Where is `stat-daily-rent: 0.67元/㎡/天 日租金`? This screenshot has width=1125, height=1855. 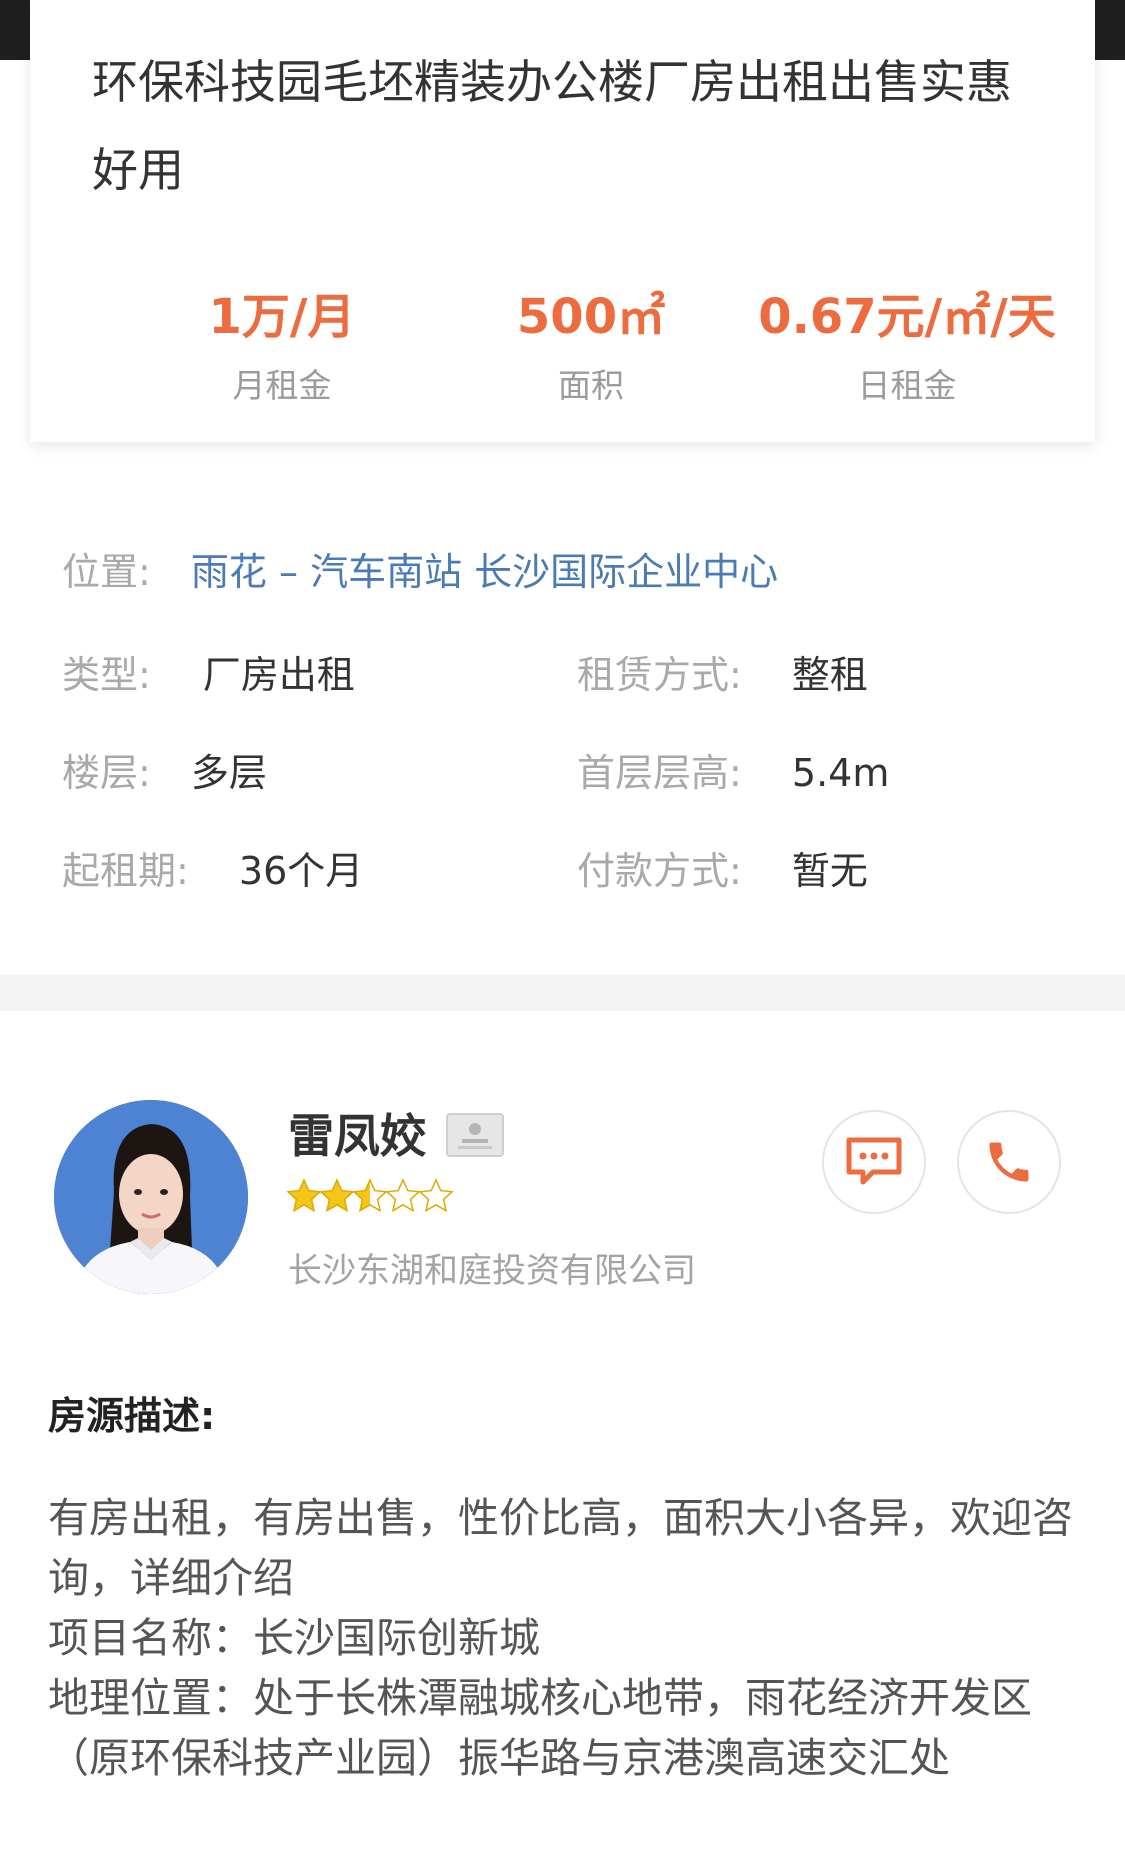
stat-daily-rent: 0.67元/㎡/天 日租金 is located at coordinates (907, 346).